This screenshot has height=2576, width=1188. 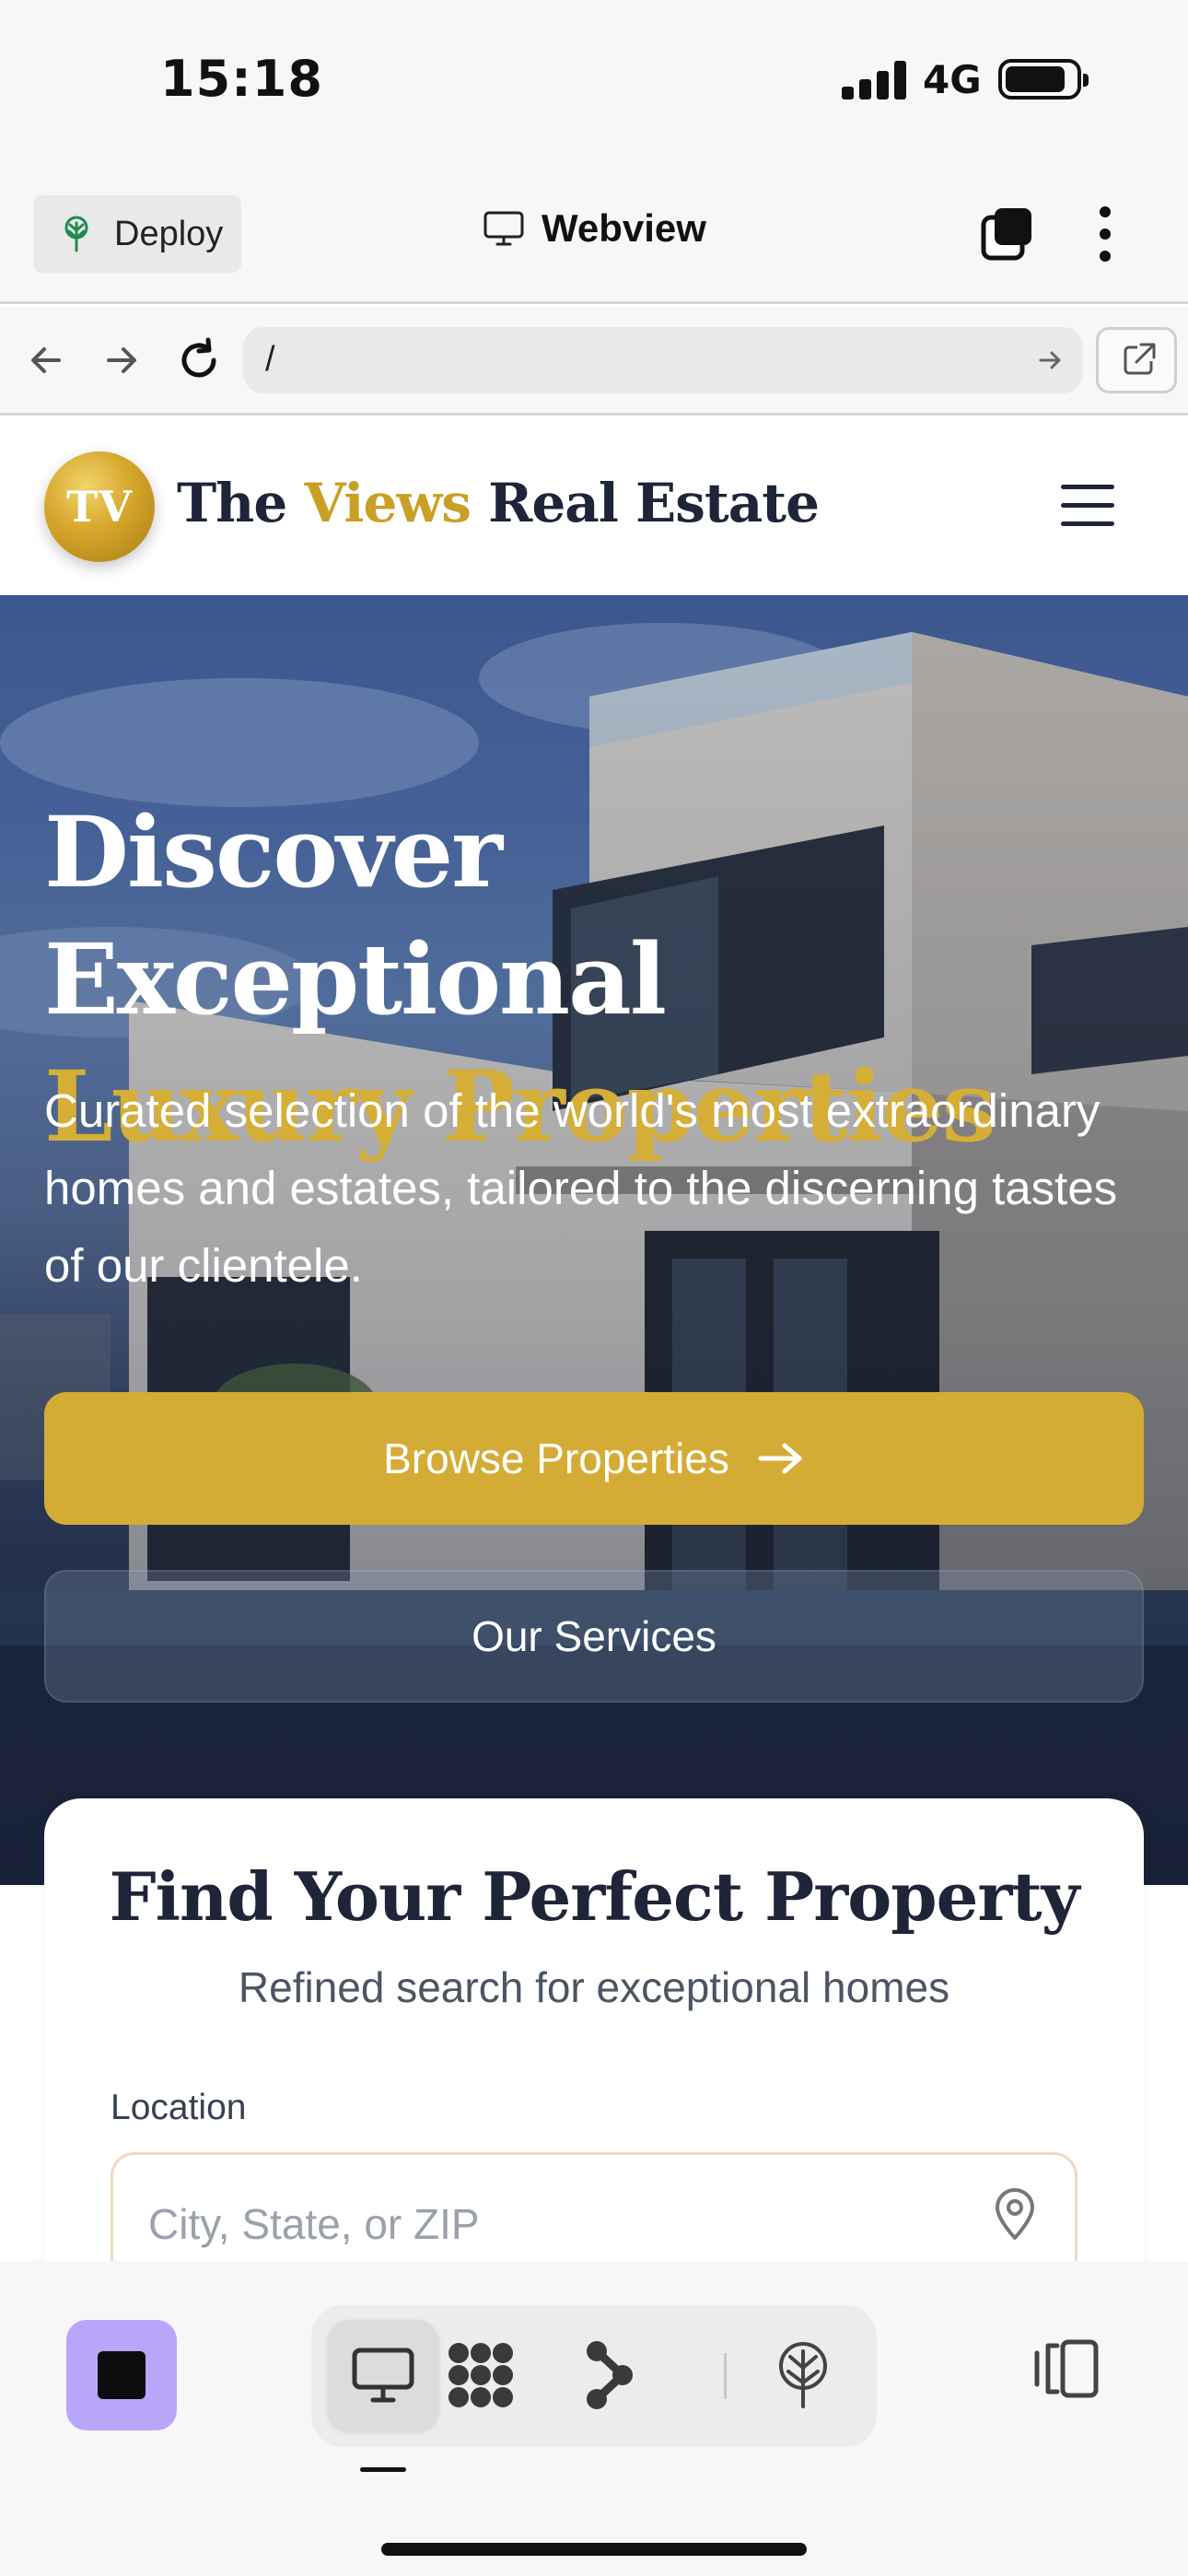 I want to click on our-services-label: Our Services, so click(x=594, y=1636).